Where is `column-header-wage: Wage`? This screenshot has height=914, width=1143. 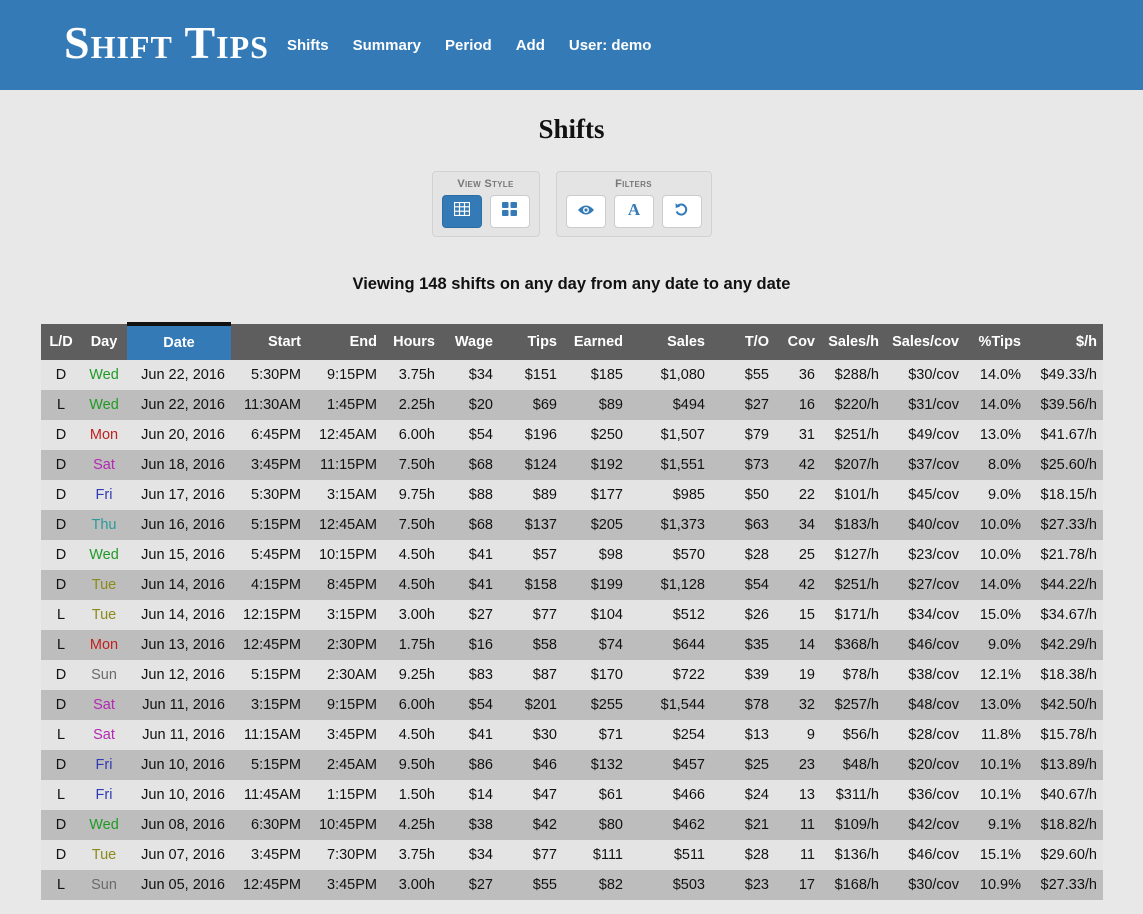
column-header-wage: Wage is located at coordinates (470, 342).